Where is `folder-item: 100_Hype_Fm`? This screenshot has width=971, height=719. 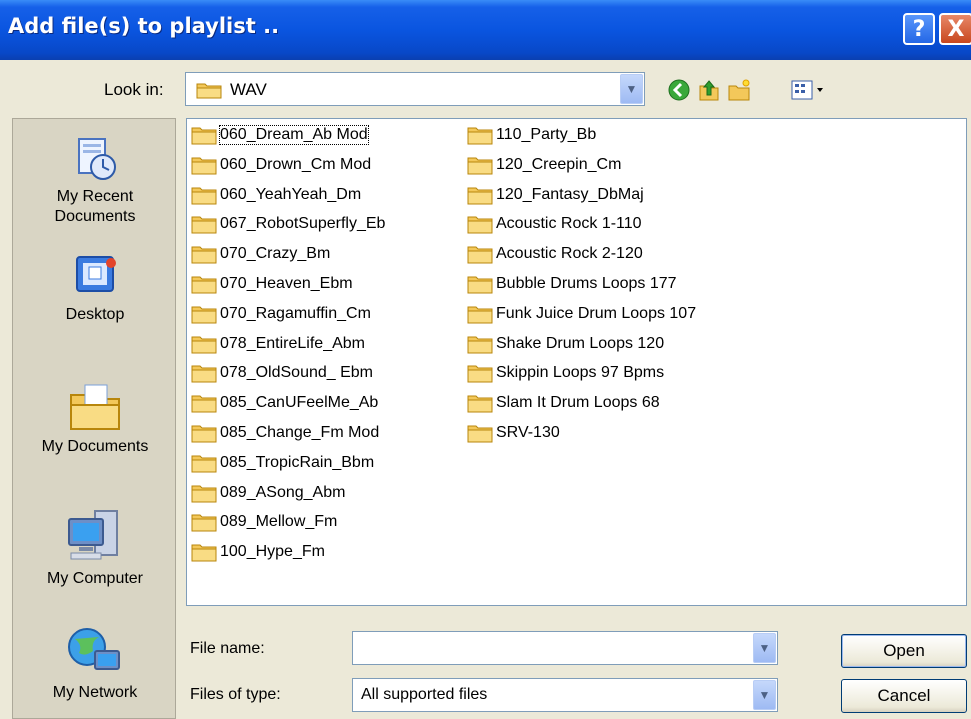
folder-item: 100_Hype_Fm is located at coordinates (258, 552).